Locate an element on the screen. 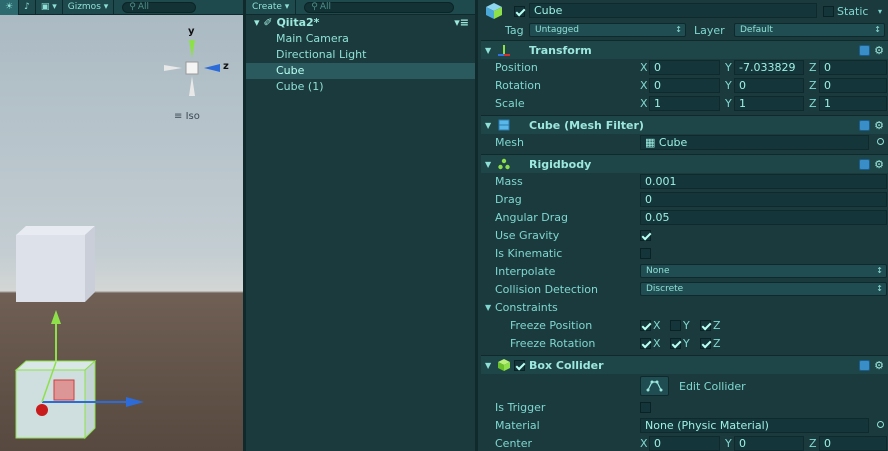 The image size is (888, 451). freeze-position-y-checkbox is located at coordinates (675, 325).